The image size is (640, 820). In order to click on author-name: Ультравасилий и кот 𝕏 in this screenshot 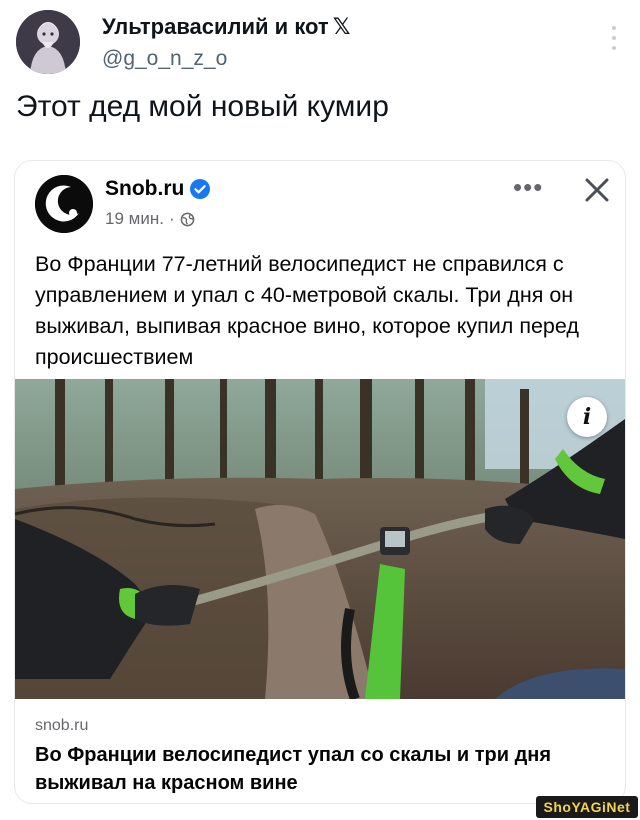, I will do `click(226, 27)`.